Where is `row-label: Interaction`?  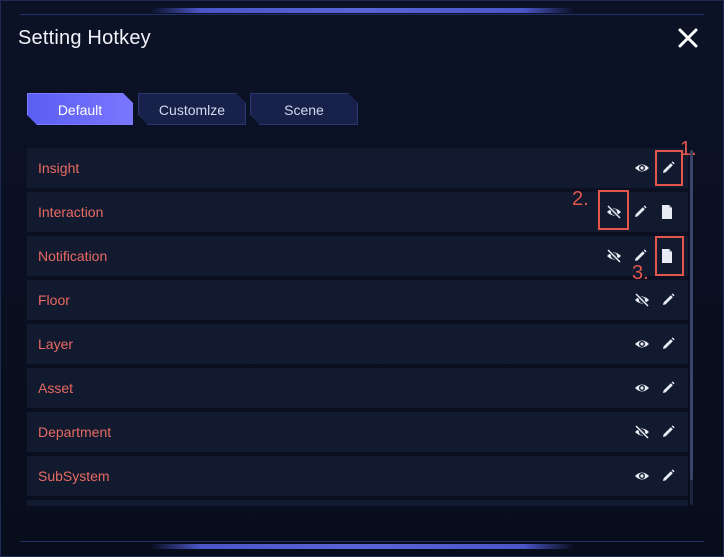 row-label: Interaction is located at coordinates (71, 212).